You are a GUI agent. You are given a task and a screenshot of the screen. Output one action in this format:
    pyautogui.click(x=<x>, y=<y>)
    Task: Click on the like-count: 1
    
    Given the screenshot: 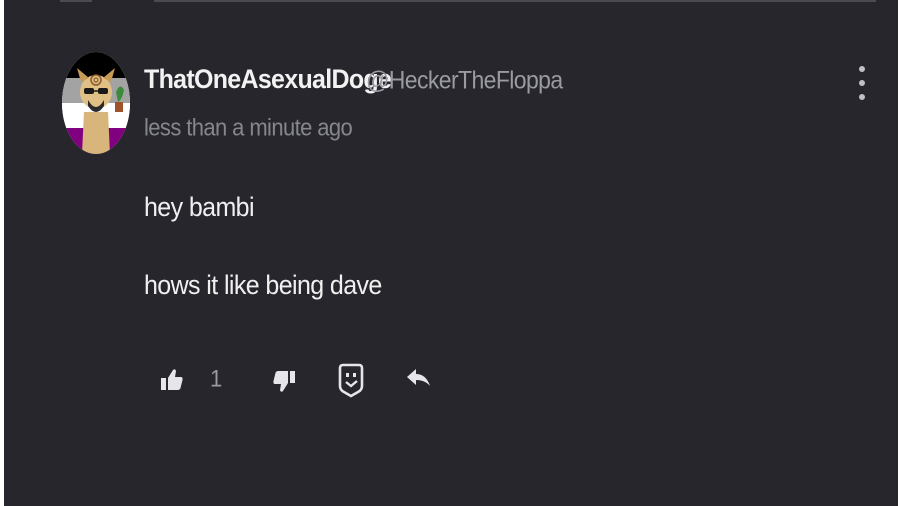 What is the action you would take?
    pyautogui.click(x=216, y=378)
    